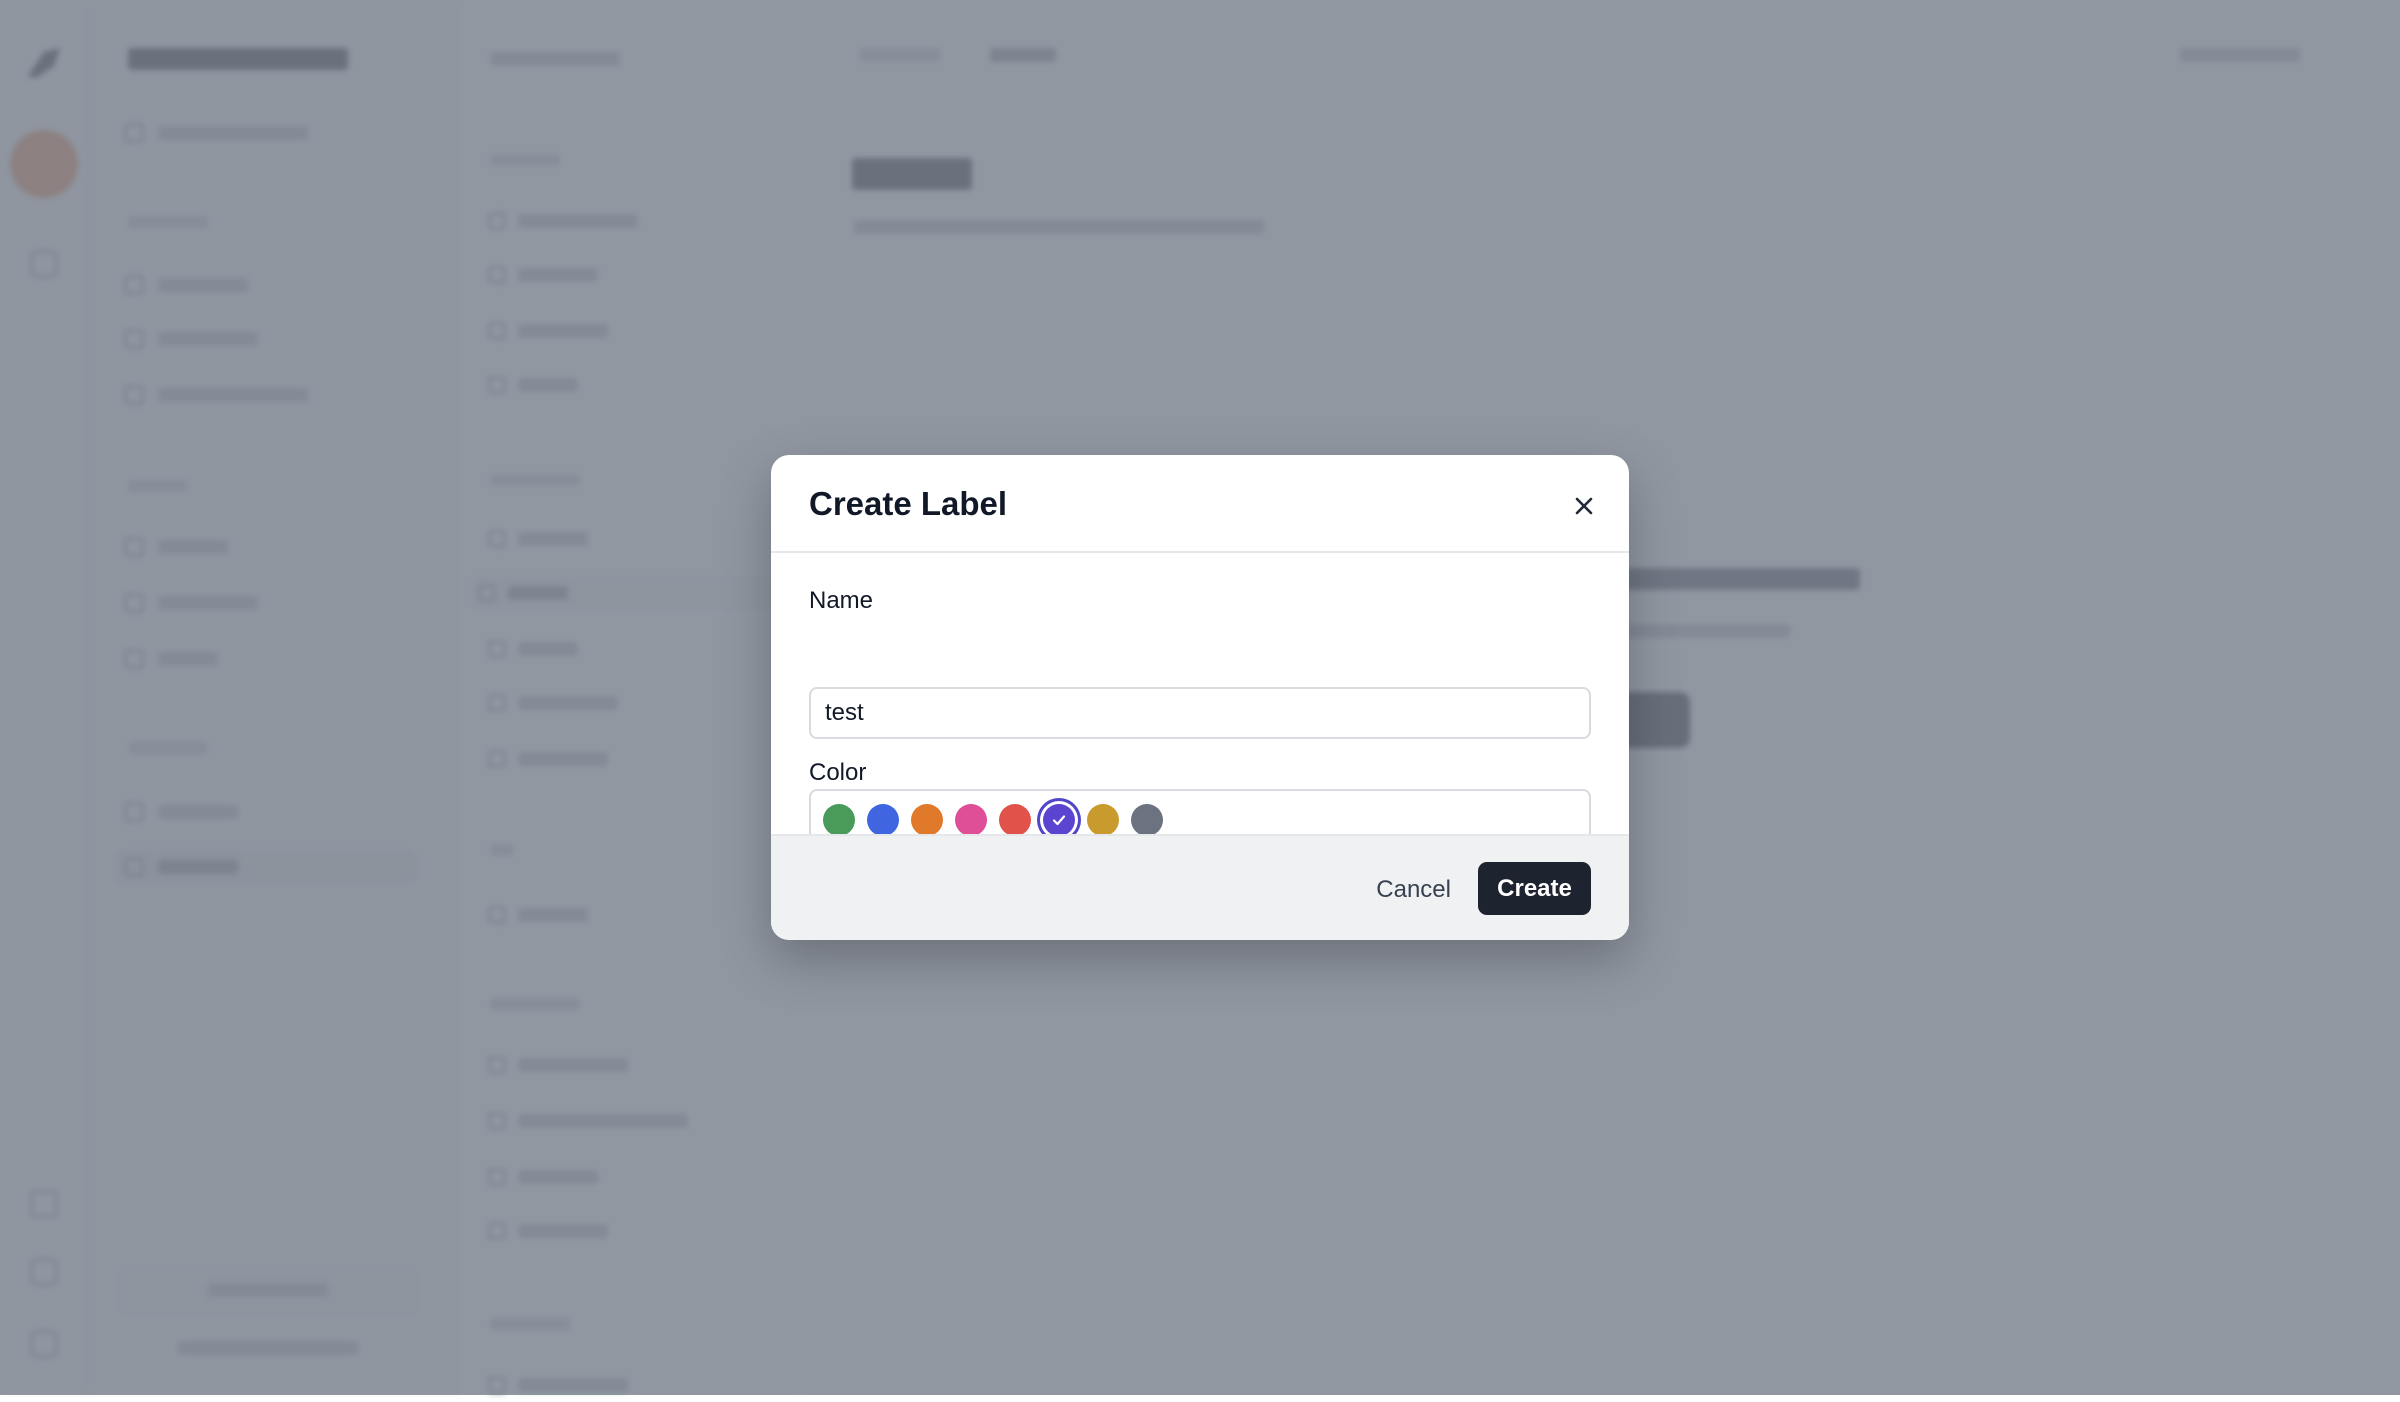 The width and height of the screenshot is (2400, 1402). Describe the element at coordinates (1200, 887) in the screenshot. I see `dialog-footer: Cancel Create` at that location.